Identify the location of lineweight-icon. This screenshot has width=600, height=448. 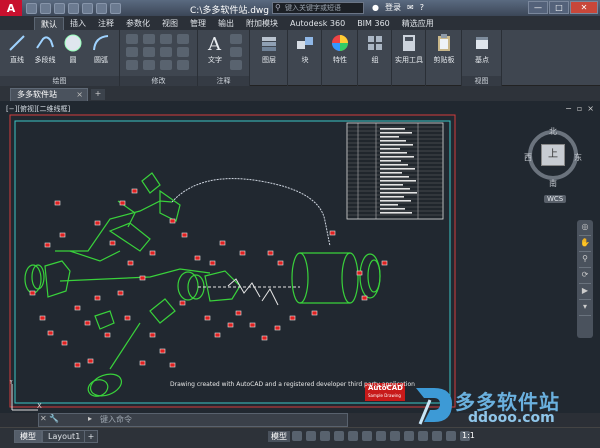
(381, 436).